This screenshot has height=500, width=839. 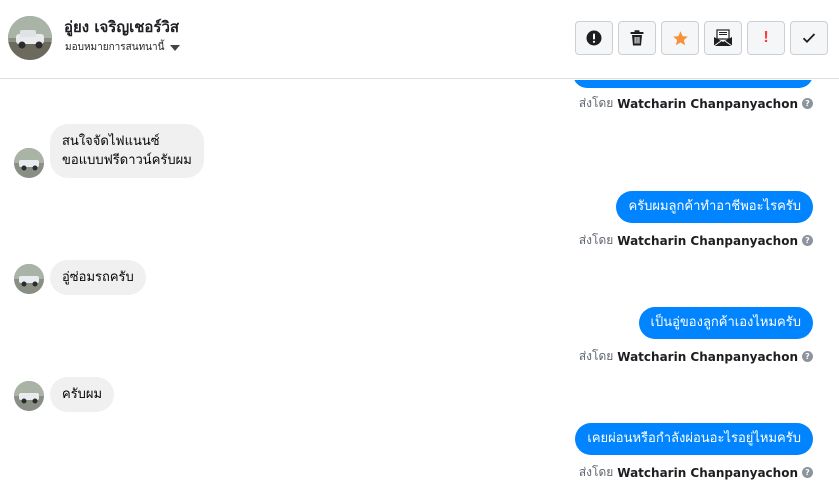 What do you see at coordinates (82, 394) in the screenshot?
I see `incoming-message-bubble: ครับผม` at bounding box center [82, 394].